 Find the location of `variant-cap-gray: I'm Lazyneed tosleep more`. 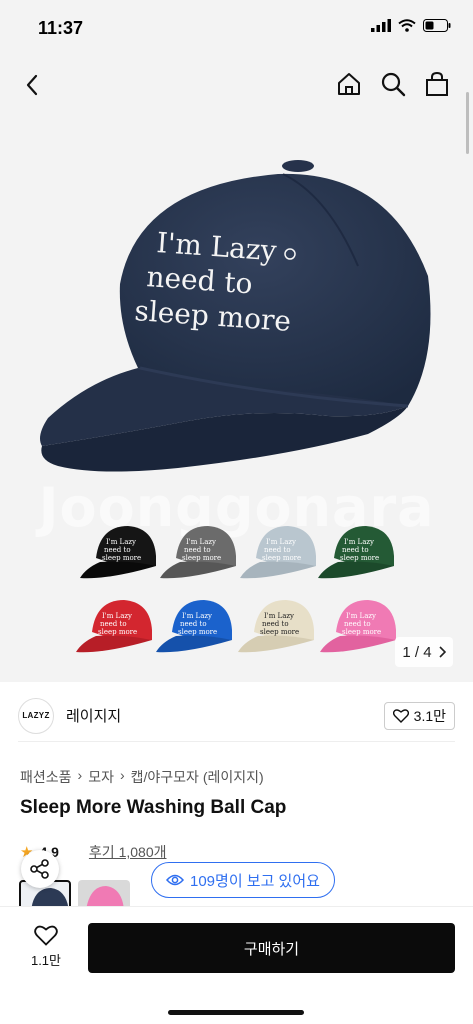

variant-cap-gray: I'm Lazyneed tosleep more is located at coordinates (198, 552).